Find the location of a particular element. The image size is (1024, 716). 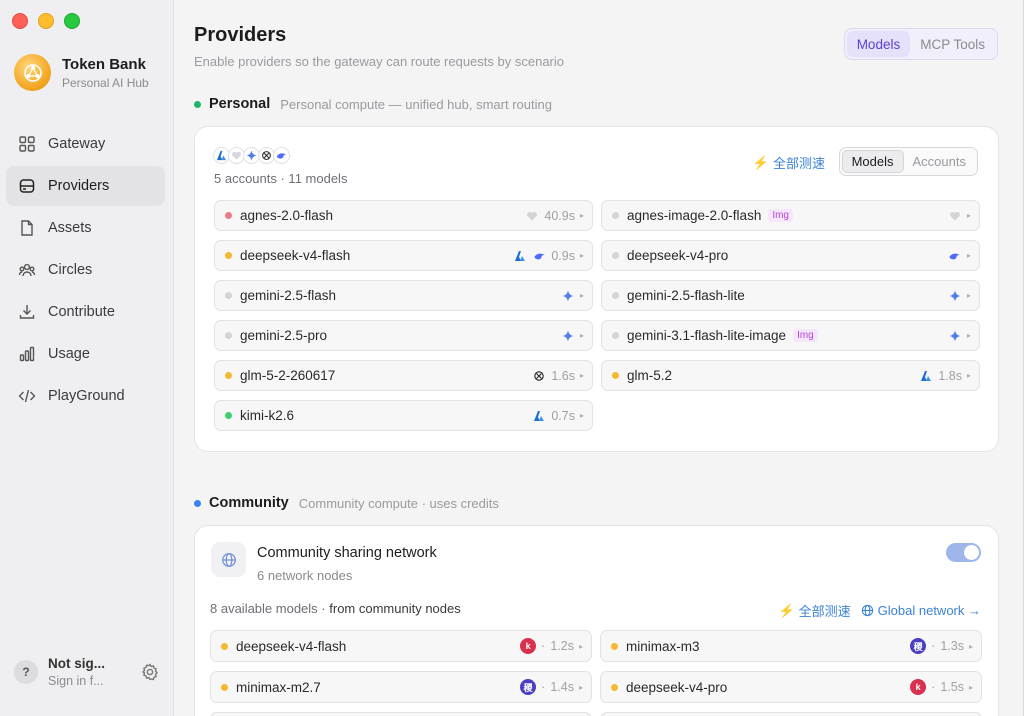

latency: 0.9s is located at coordinates (563, 255).